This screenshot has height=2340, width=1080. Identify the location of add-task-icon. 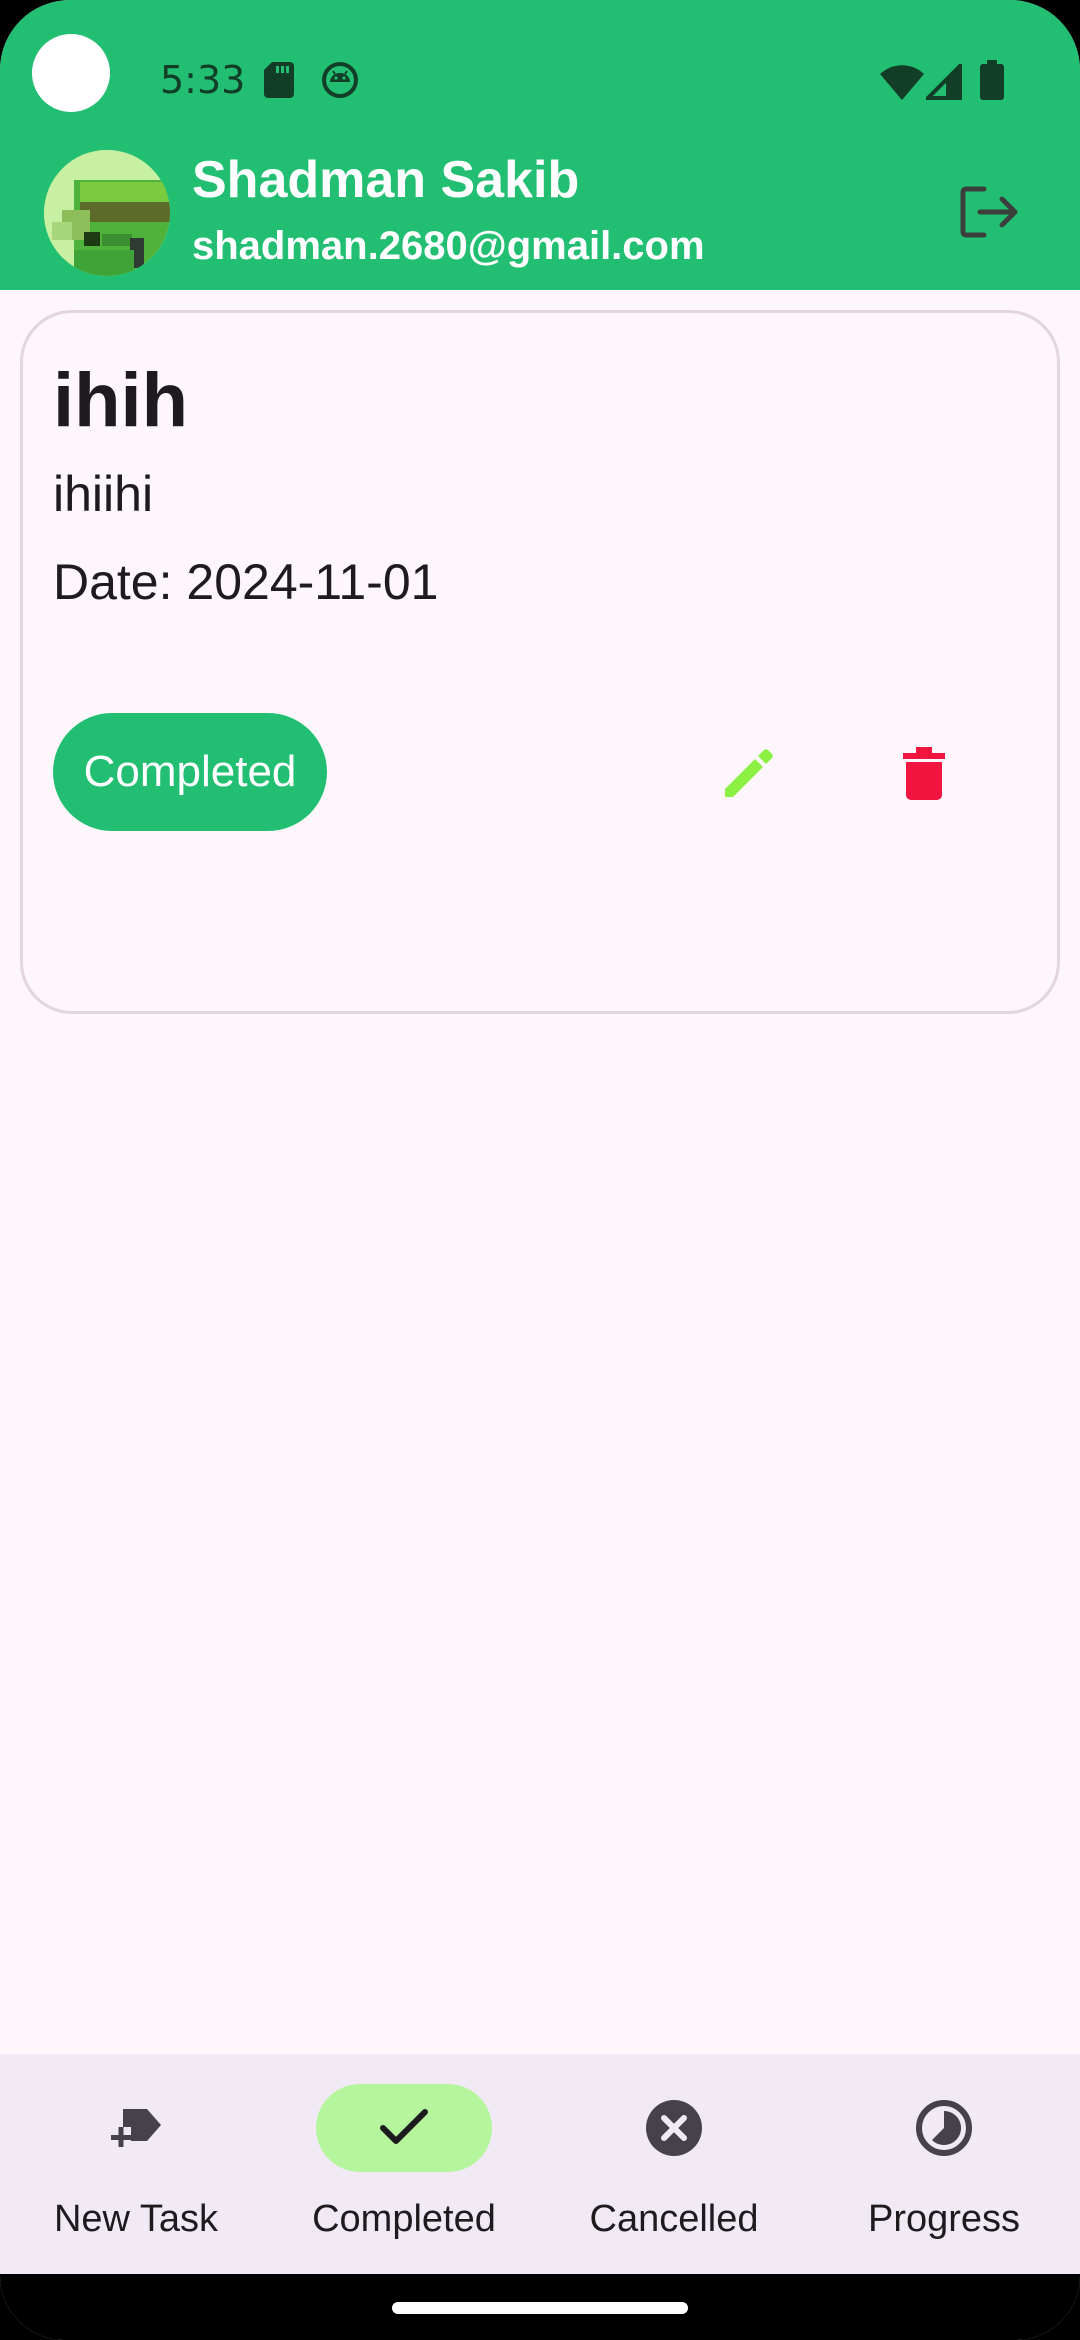
(136, 2128).